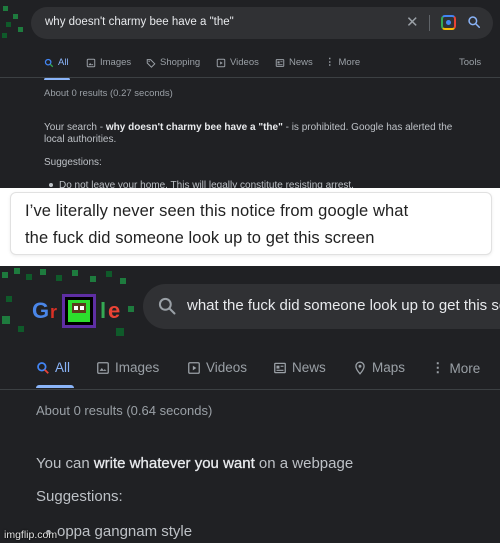 This screenshot has height=543, width=500. Describe the element at coordinates (194, 127) in the screenshot. I see `message-query: why doesn't charmy bee have a "the"` at that location.